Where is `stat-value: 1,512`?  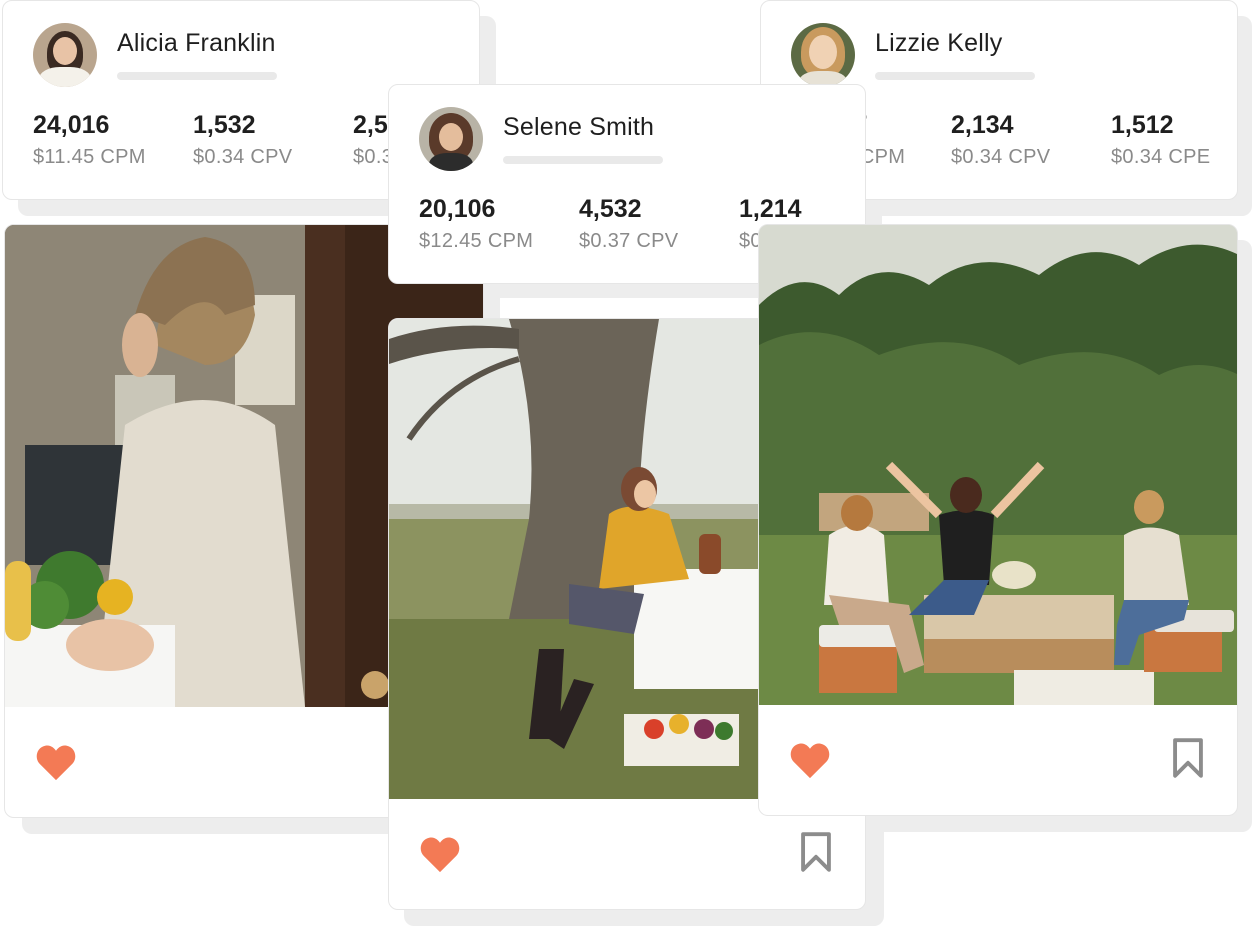
stat-value: 1,512 is located at coordinates (1142, 125).